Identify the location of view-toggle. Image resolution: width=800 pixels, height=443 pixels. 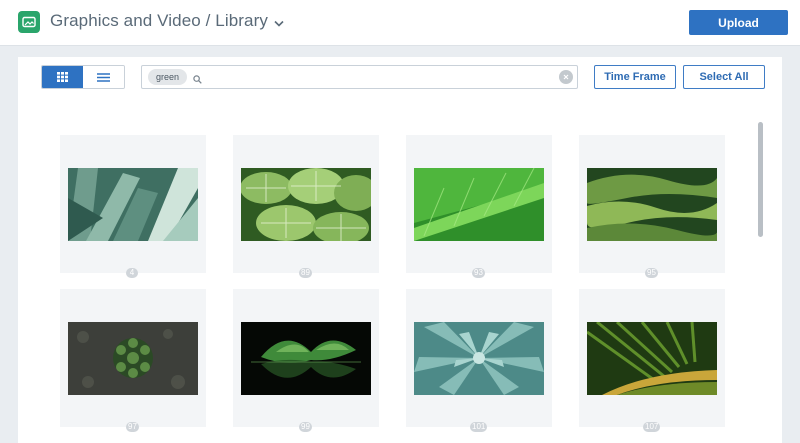
(83, 77).